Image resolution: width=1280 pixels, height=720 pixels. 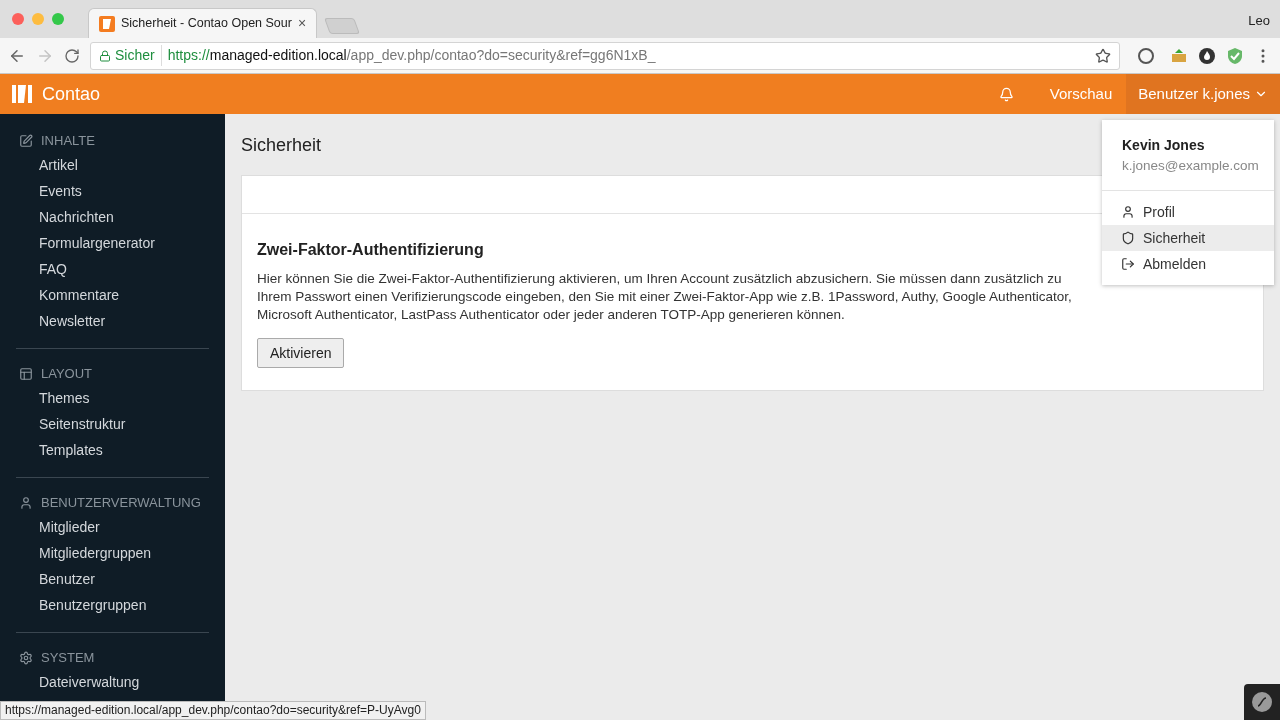 I want to click on reload-button, so click(x=72, y=55).